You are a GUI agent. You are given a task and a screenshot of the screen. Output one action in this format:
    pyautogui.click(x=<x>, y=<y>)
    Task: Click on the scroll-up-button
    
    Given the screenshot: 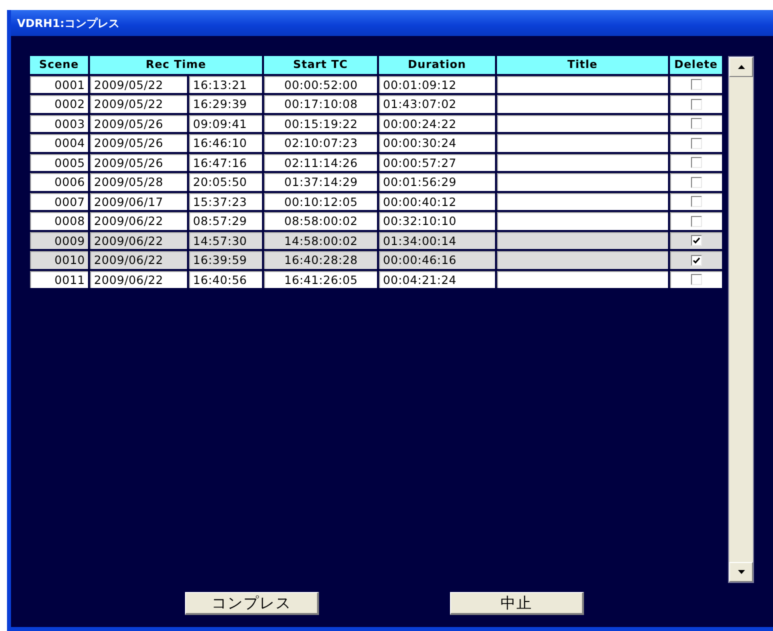 What is the action you would take?
    pyautogui.click(x=741, y=67)
    